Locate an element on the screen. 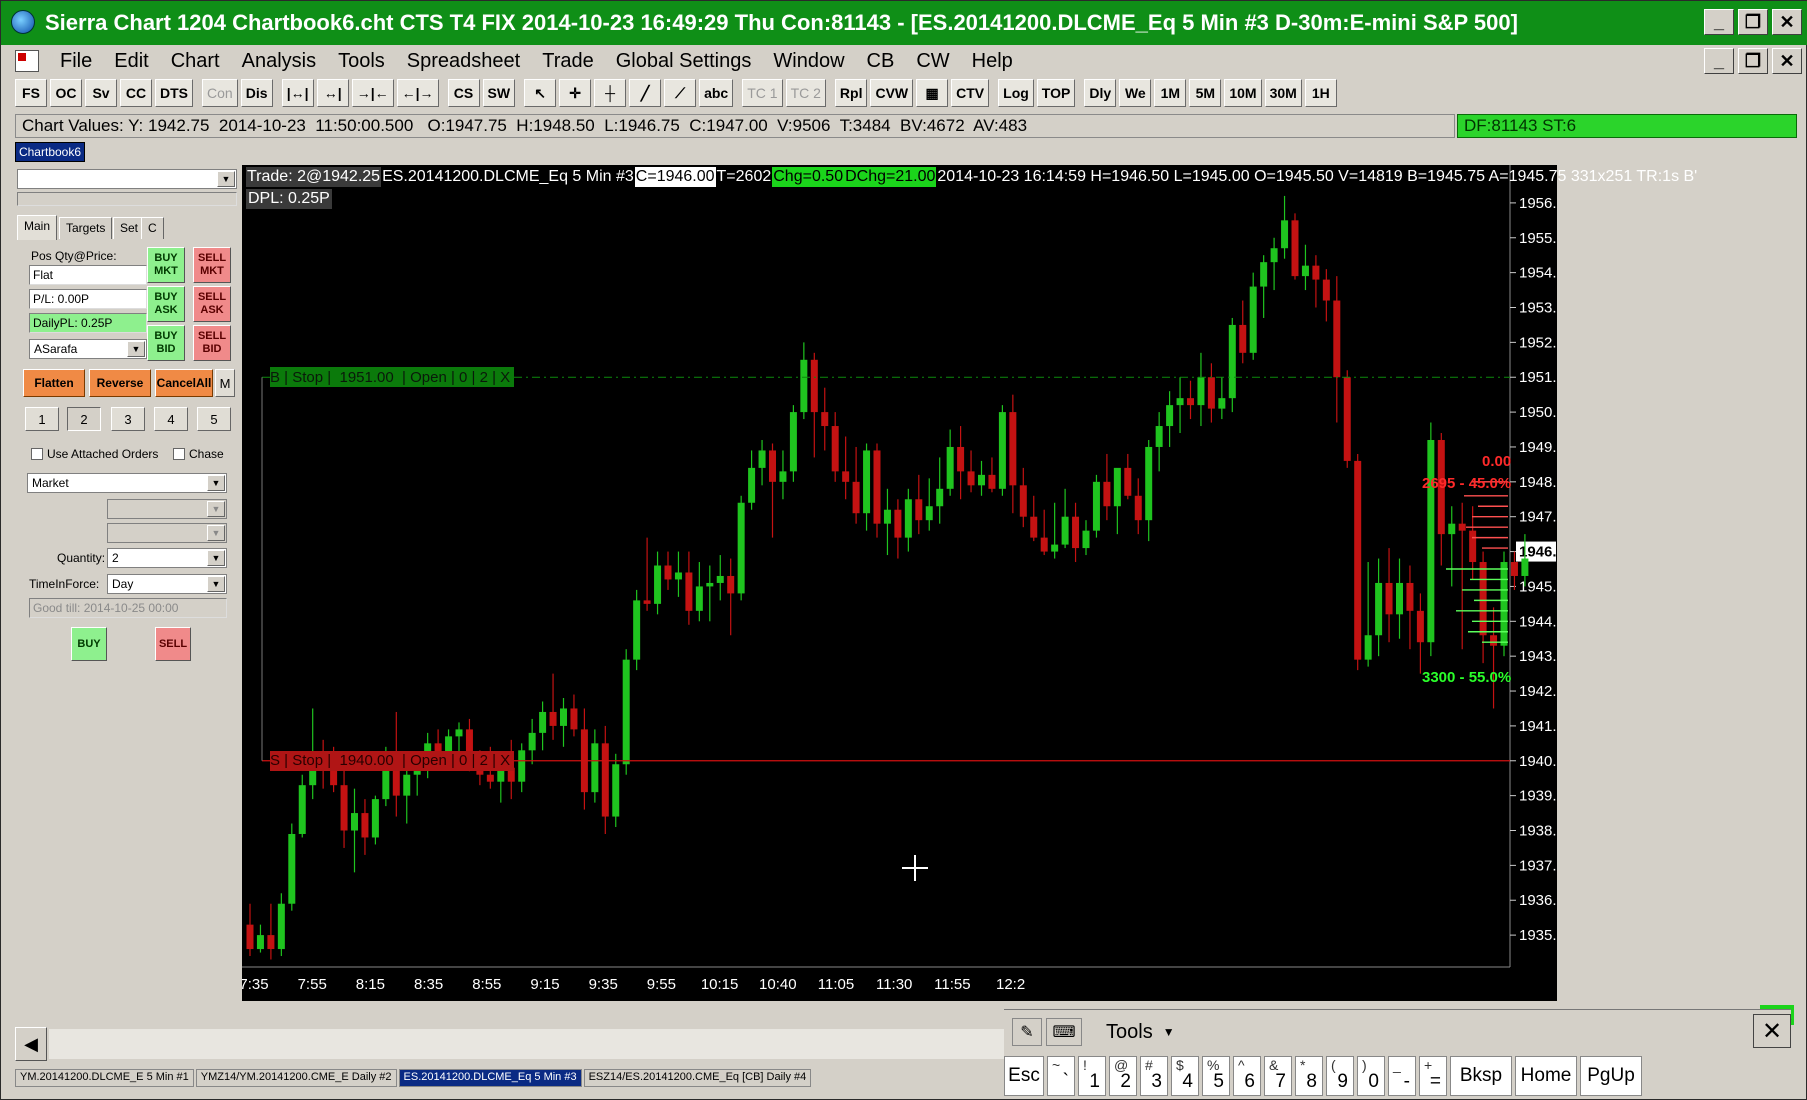 Image resolution: width=1807 pixels, height=1100 pixels. chase-checkbox: Chase is located at coordinates (198, 454).